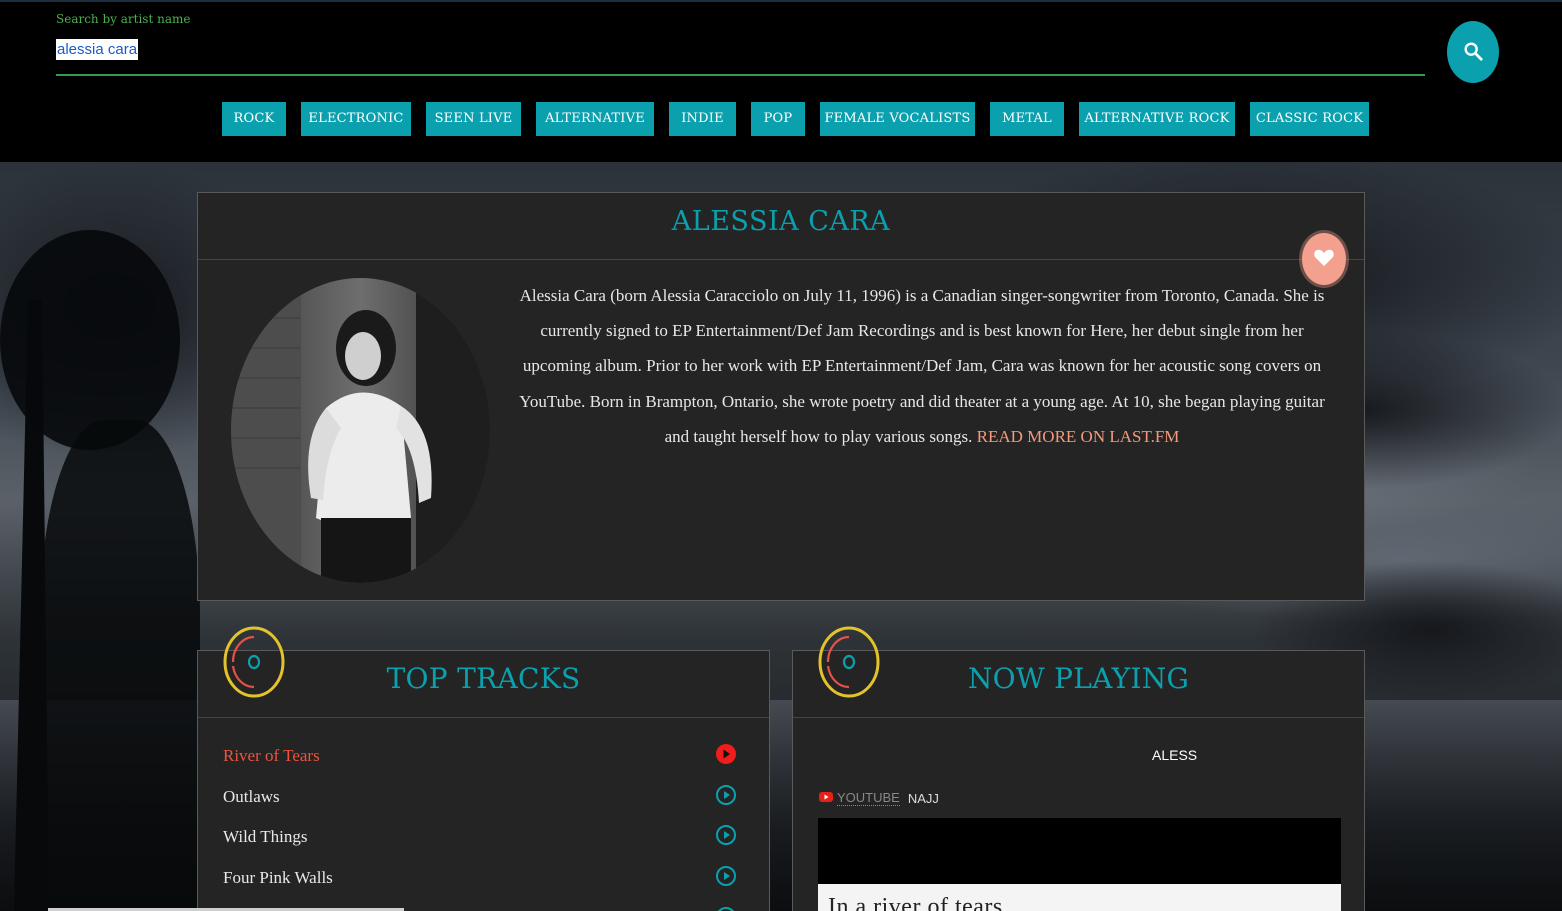  Describe the element at coordinates (1027, 119) in the screenshot. I see `tag-metal: METAL` at that location.